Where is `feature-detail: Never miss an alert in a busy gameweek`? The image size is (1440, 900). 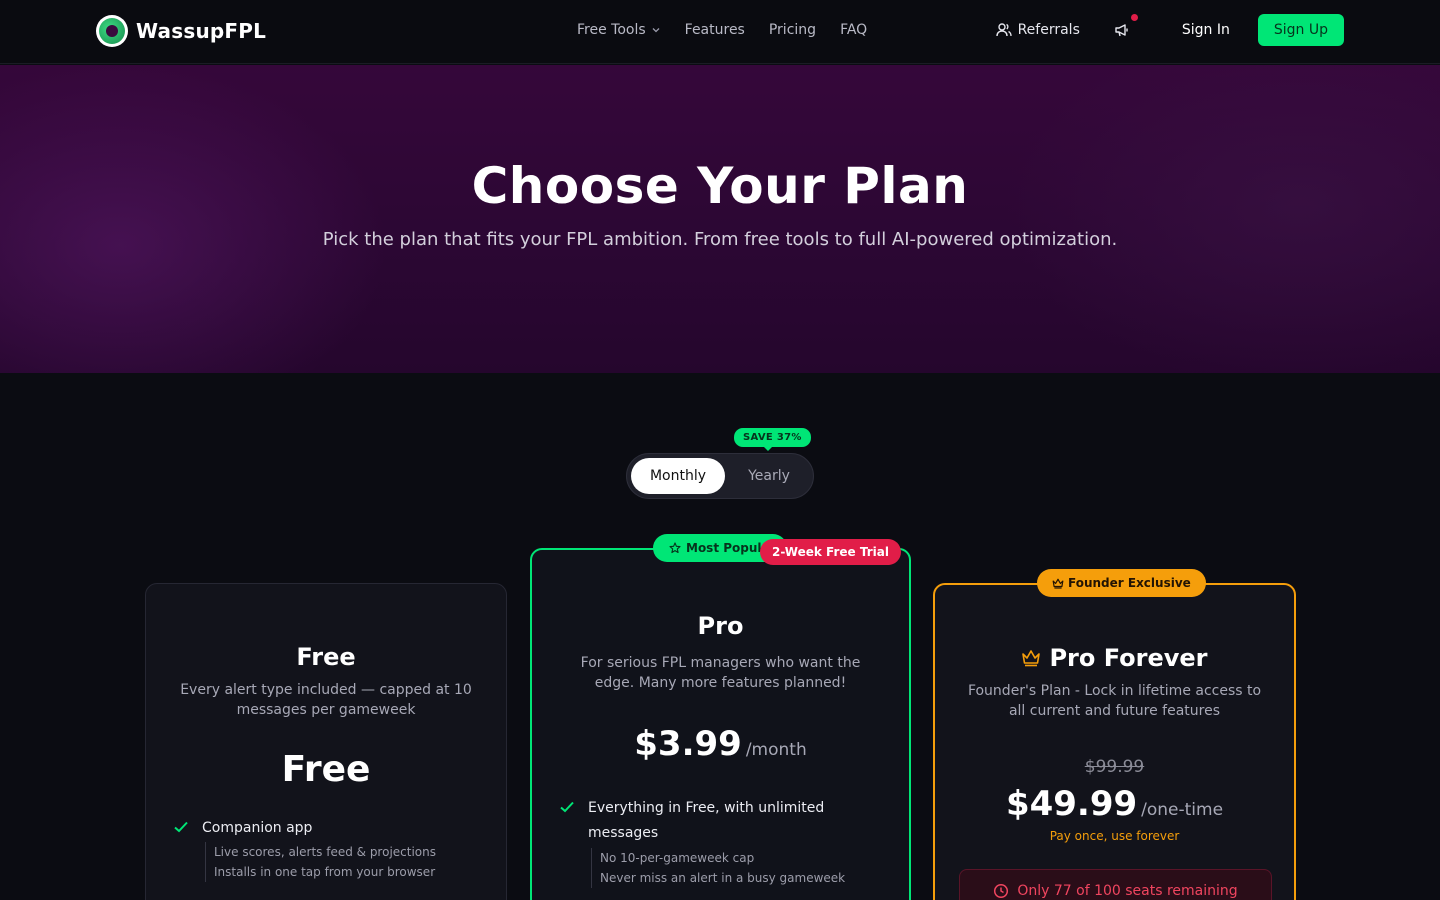 feature-detail: Never miss an alert in a busy gameweek is located at coordinates (723, 878).